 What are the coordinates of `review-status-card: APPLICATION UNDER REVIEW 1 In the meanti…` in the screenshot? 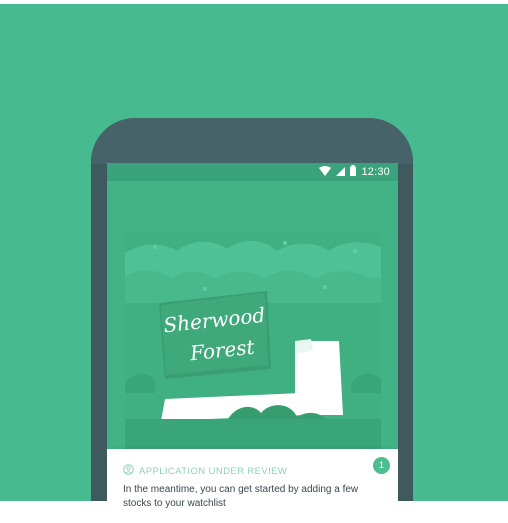 It's located at (252, 486).